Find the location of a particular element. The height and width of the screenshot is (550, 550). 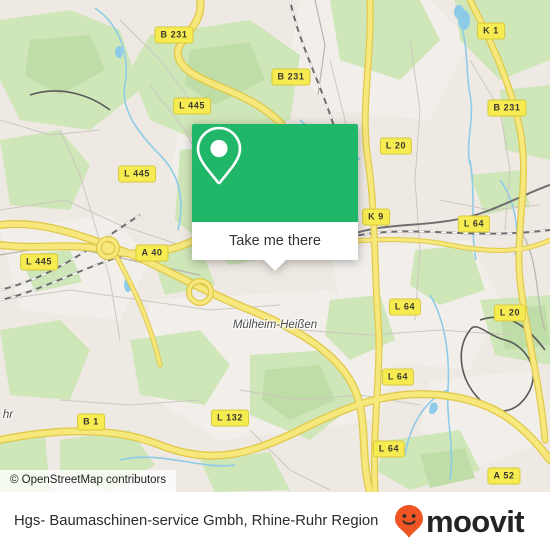

place-label-muelheim-heissen: Mülheim-Heißen is located at coordinates (275, 325).